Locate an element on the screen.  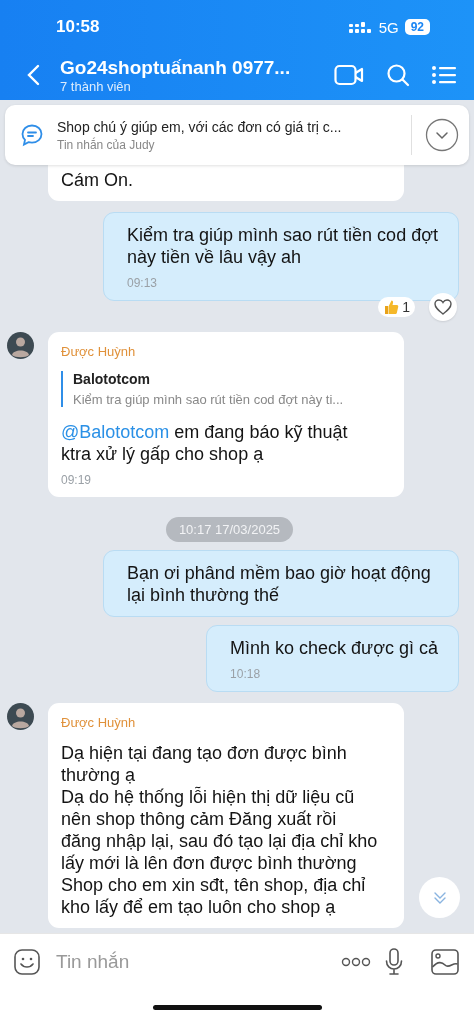
microphone-icon is located at coordinates (394, 962).